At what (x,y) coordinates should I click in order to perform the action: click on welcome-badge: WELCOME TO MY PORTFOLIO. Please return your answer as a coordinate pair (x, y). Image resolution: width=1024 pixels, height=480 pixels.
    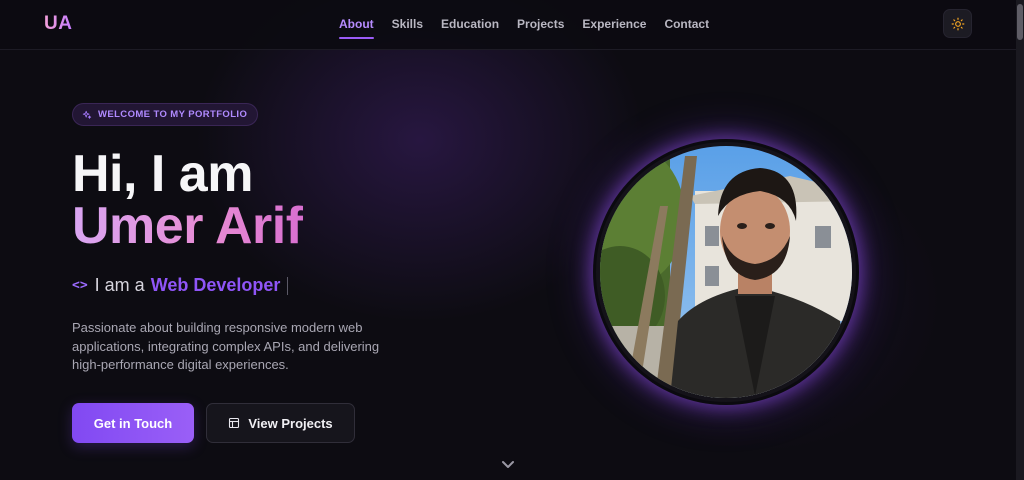
    Looking at the image, I should click on (165, 114).